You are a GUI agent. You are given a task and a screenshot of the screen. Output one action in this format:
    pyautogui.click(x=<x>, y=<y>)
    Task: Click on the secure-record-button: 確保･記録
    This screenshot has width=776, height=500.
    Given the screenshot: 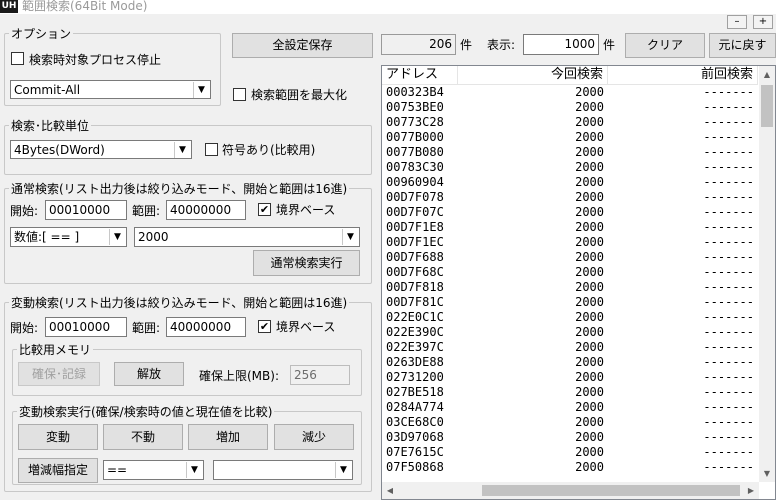 What is the action you would take?
    pyautogui.click(x=59, y=374)
    